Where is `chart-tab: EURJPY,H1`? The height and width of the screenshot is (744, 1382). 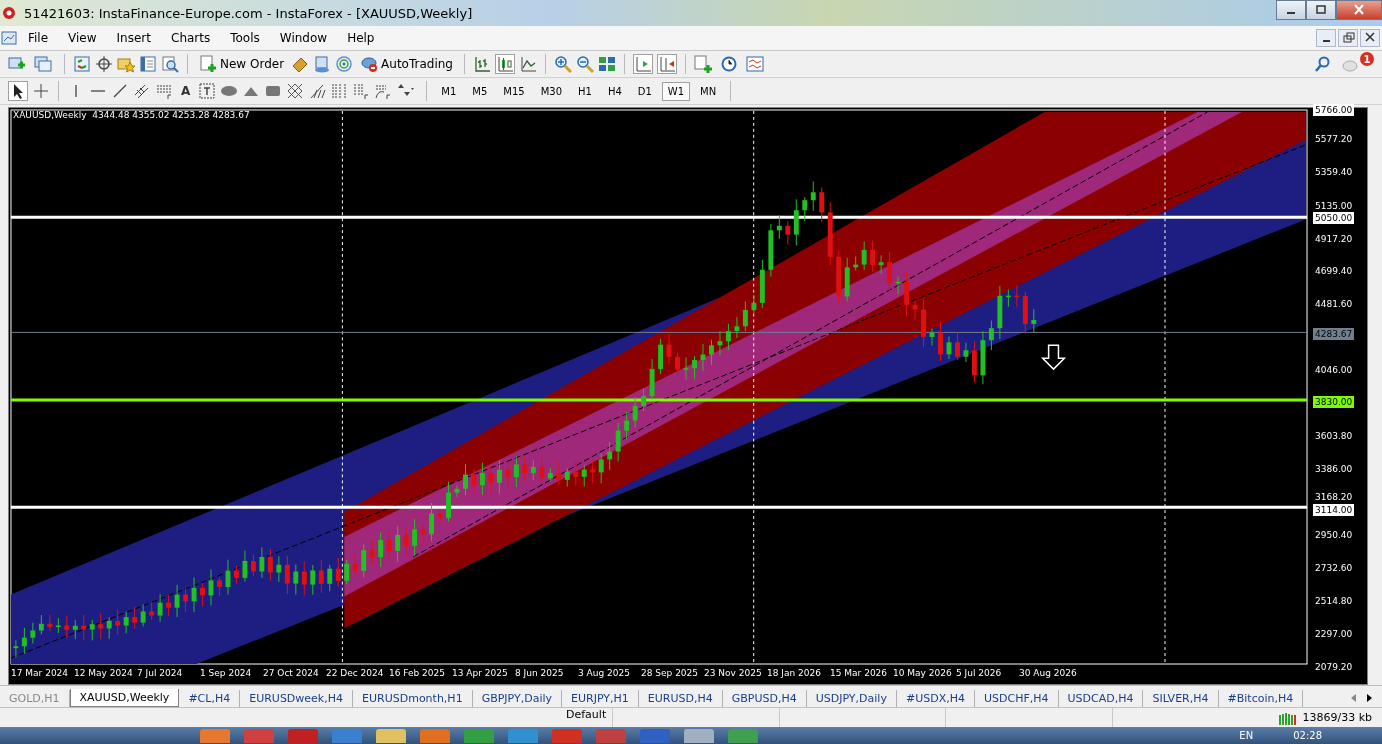
chart-tab: EURJPY,H1 is located at coordinates (600, 698).